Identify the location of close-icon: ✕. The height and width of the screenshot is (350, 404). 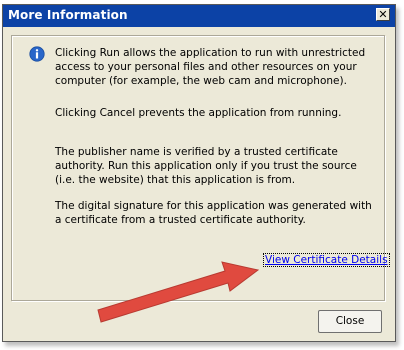
(383, 14).